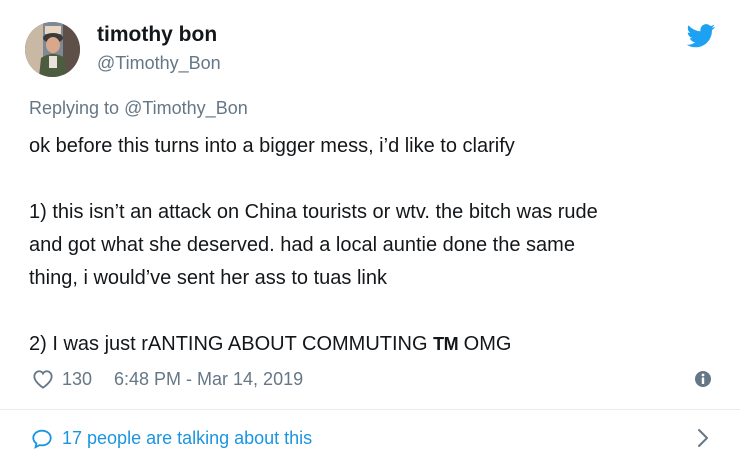  Describe the element at coordinates (43, 379) in the screenshot. I see `heart-icon` at that location.